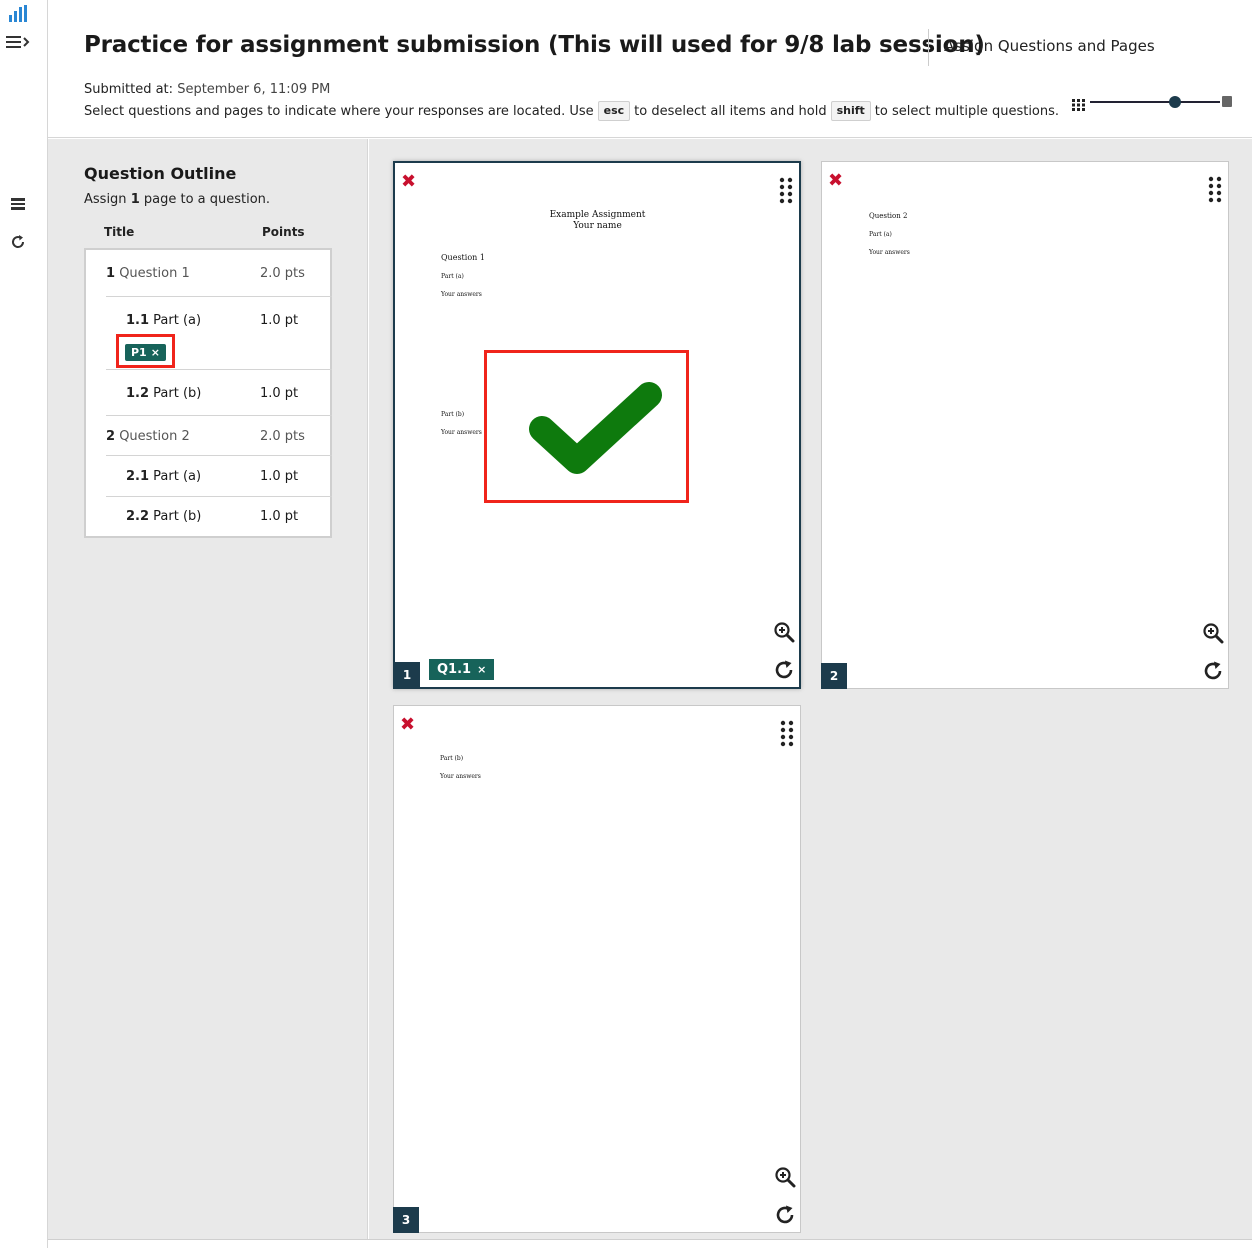  I want to click on page-number: 3, so click(406, 1220).